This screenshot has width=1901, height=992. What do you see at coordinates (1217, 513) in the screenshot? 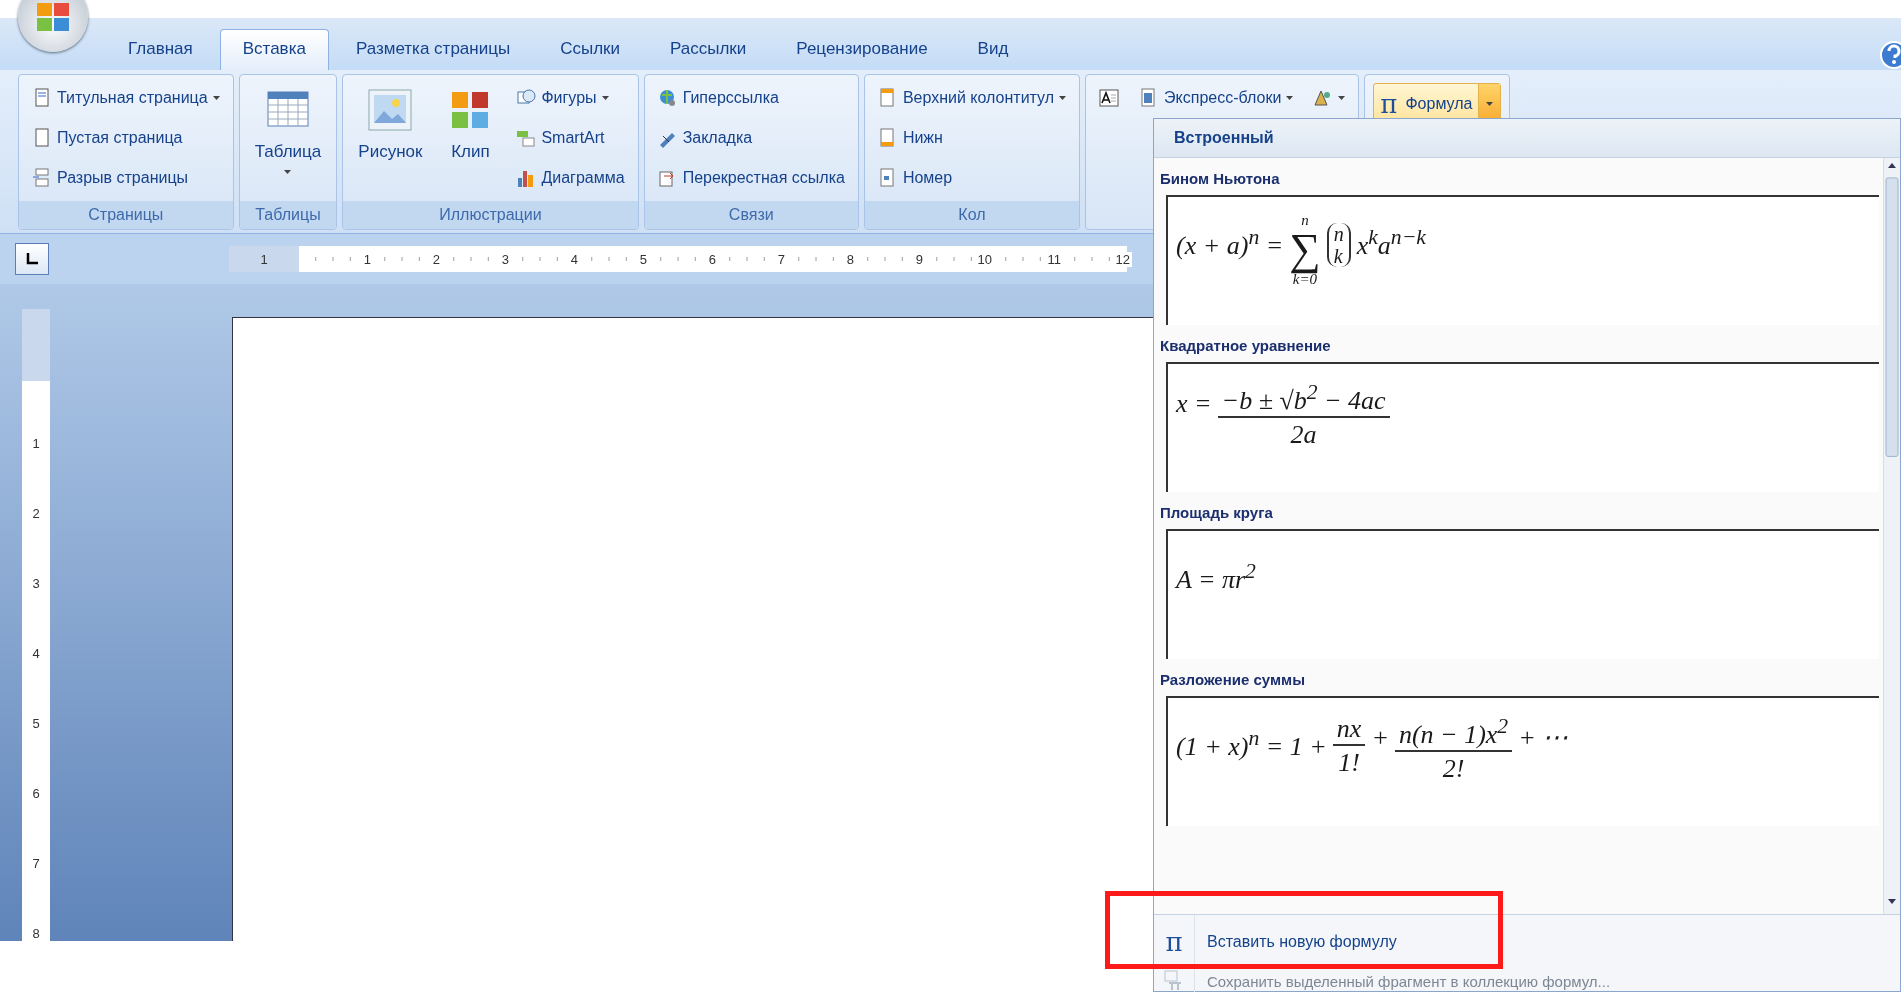
I see `formula-title: Площадь круга` at bounding box center [1217, 513].